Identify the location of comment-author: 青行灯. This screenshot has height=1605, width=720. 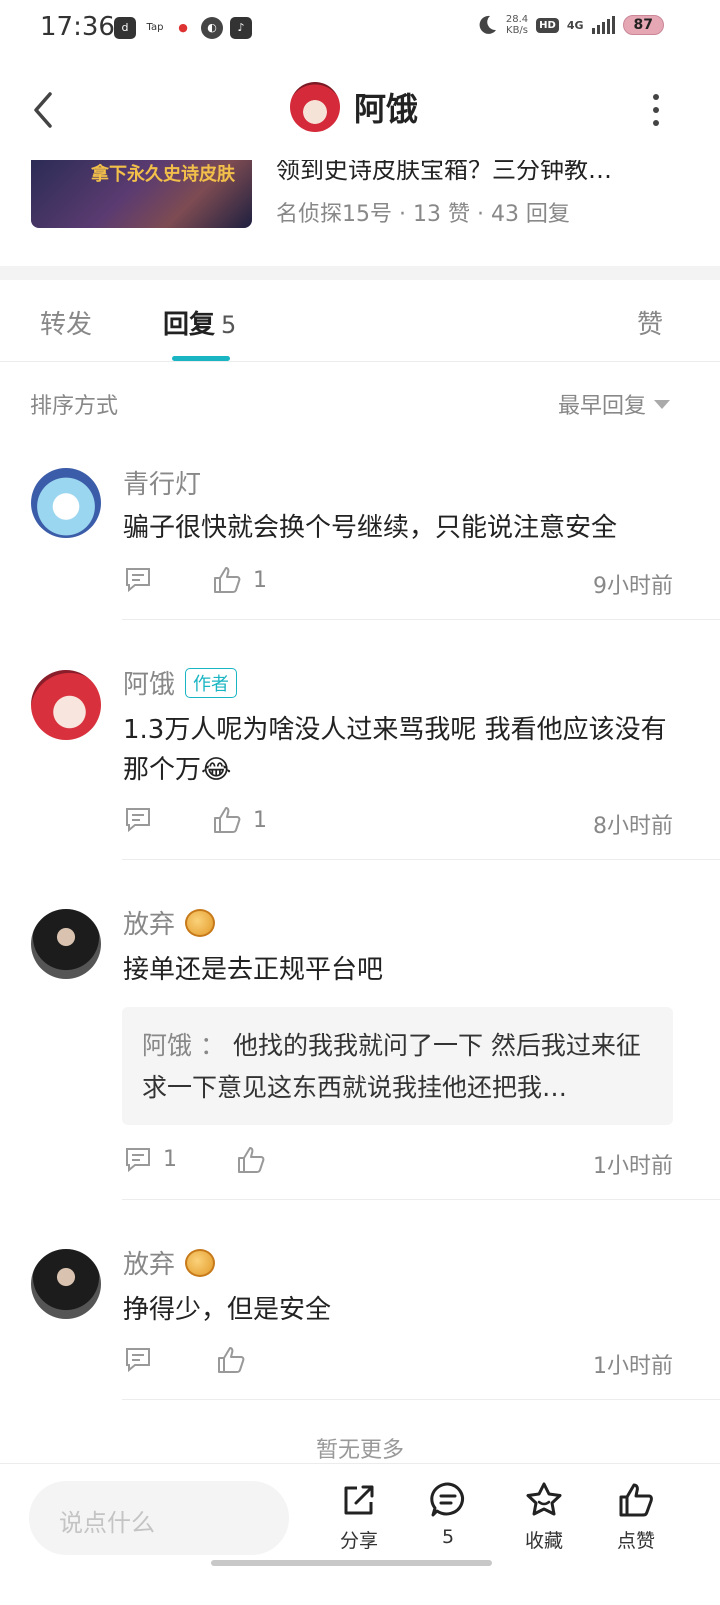
(162, 482).